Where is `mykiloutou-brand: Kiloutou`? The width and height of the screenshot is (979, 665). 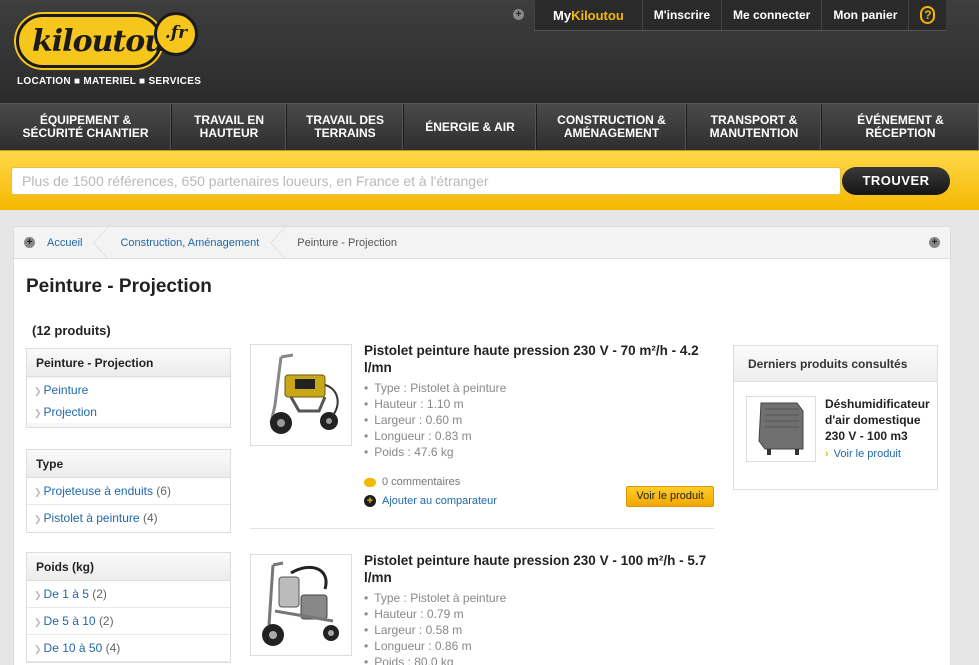
mykiloutou-brand: Kiloutou is located at coordinates (597, 15).